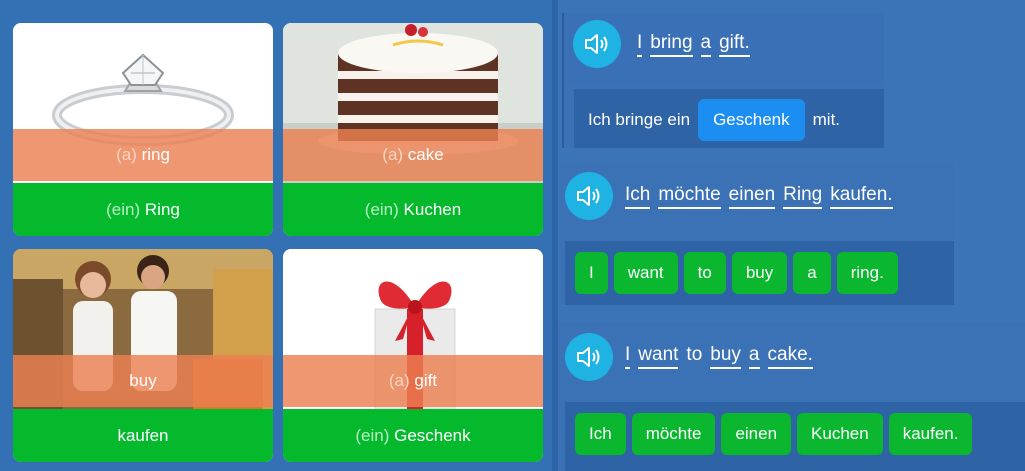 This screenshot has height=471, width=1025. What do you see at coordinates (413, 381) in the screenshot?
I see `card-overlay-label: (a) gift` at bounding box center [413, 381].